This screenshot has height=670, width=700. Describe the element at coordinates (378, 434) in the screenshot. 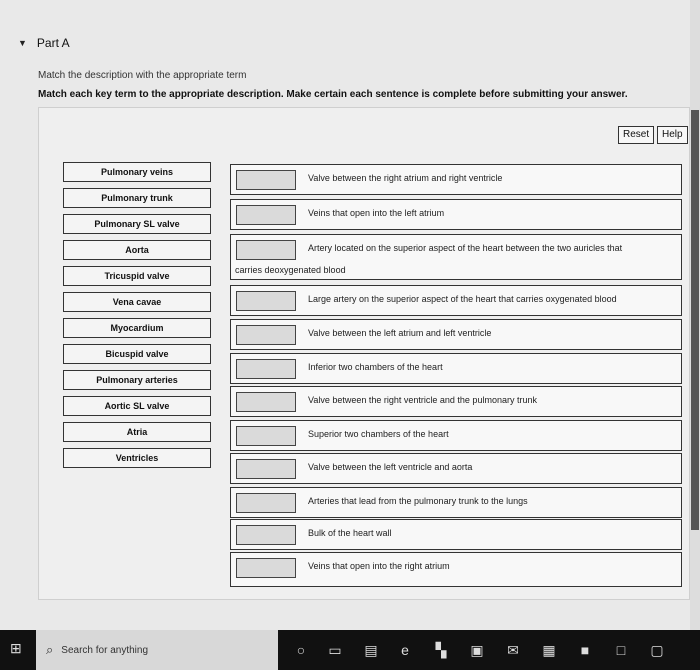

I see `description-text: Superior two chambers of the heart` at that location.